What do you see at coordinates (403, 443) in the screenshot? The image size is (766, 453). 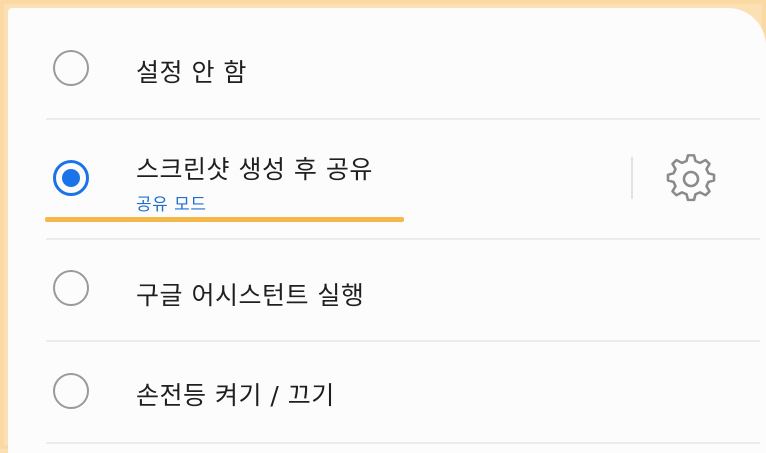 I see `divider` at bounding box center [403, 443].